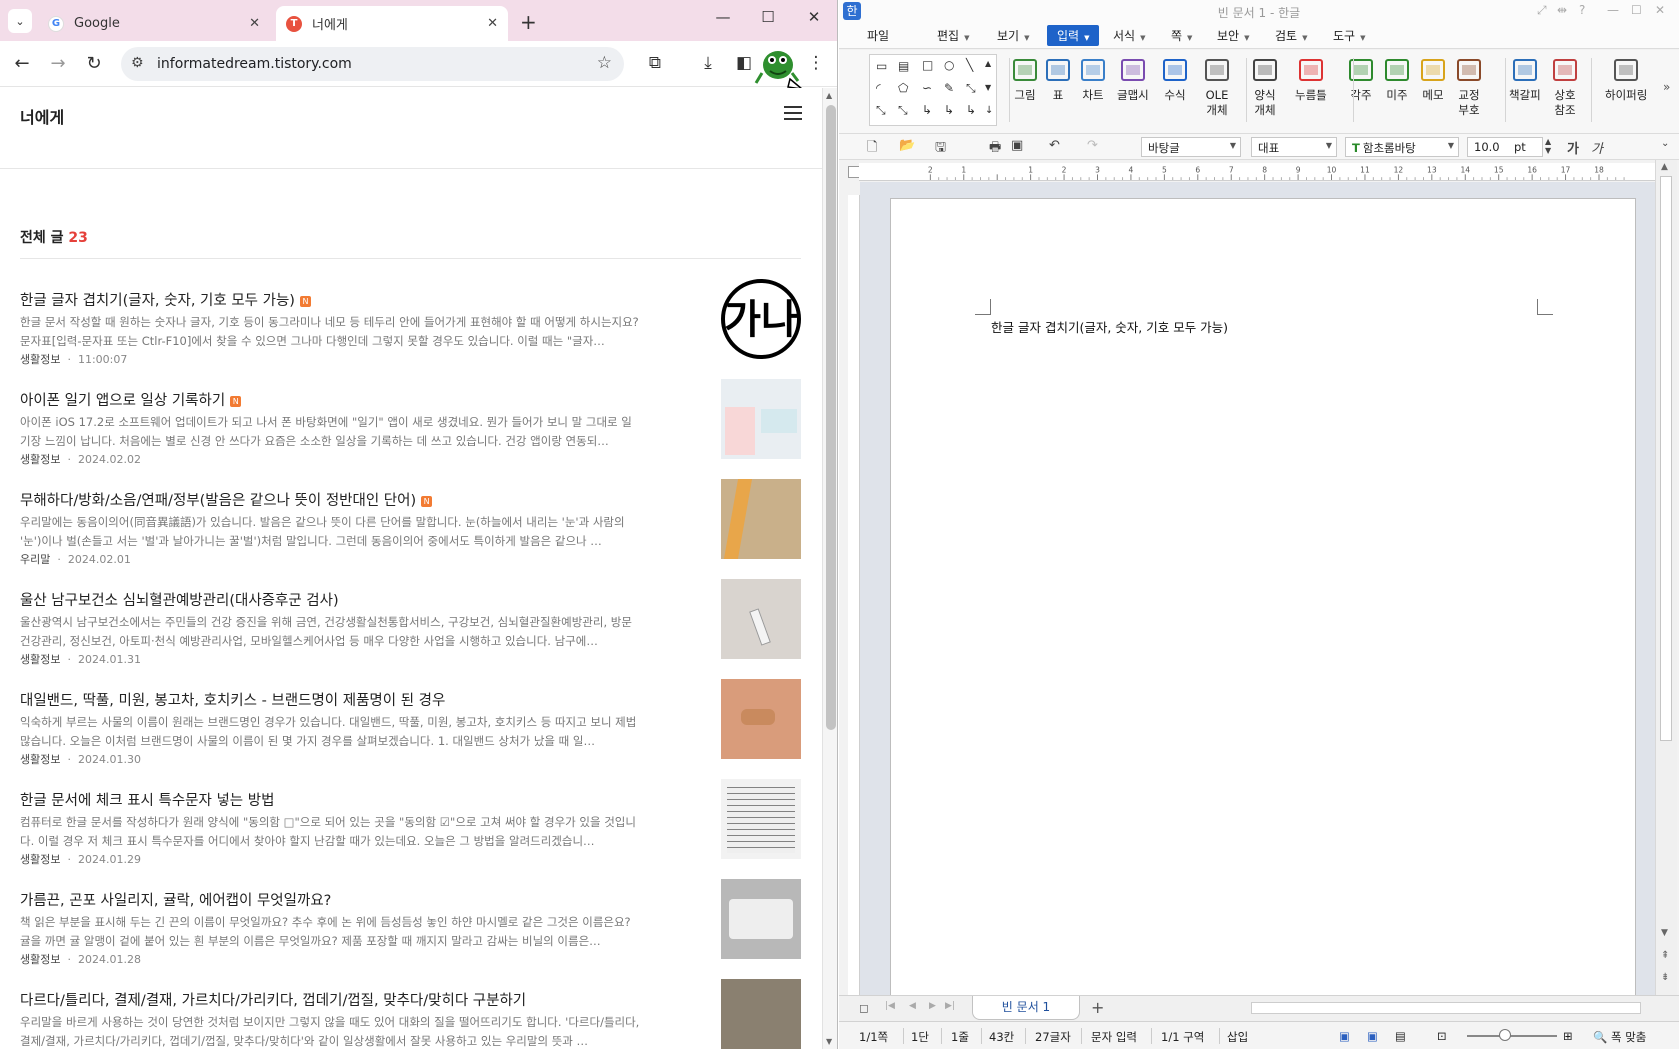  Describe the element at coordinates (1582, 10) in the screenshot. I see `help-icon: ?` at that location.